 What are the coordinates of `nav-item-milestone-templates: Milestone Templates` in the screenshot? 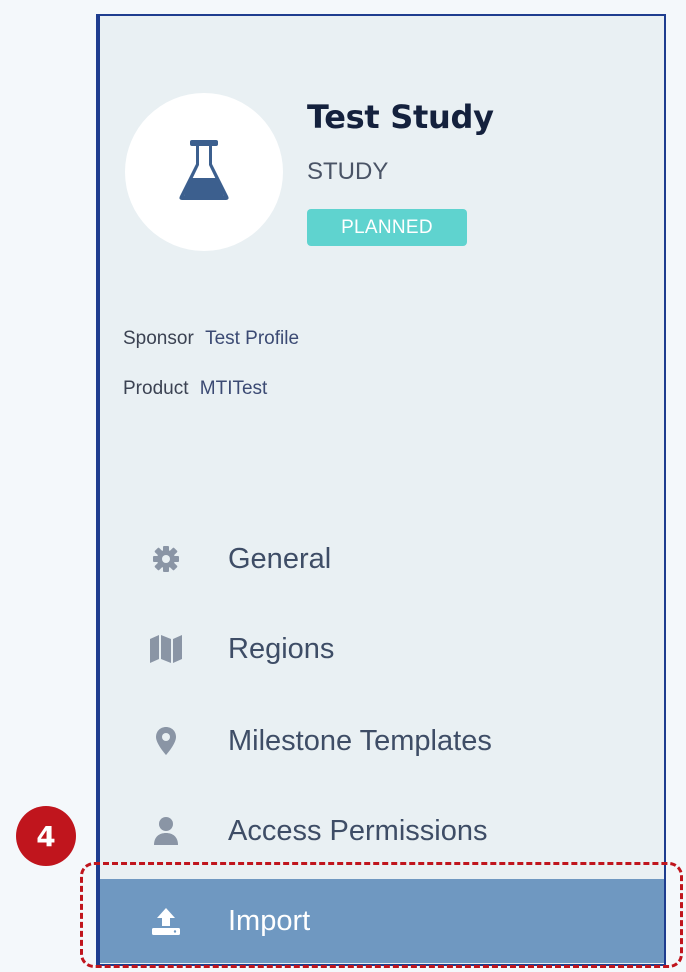 It's located at (382, 741).